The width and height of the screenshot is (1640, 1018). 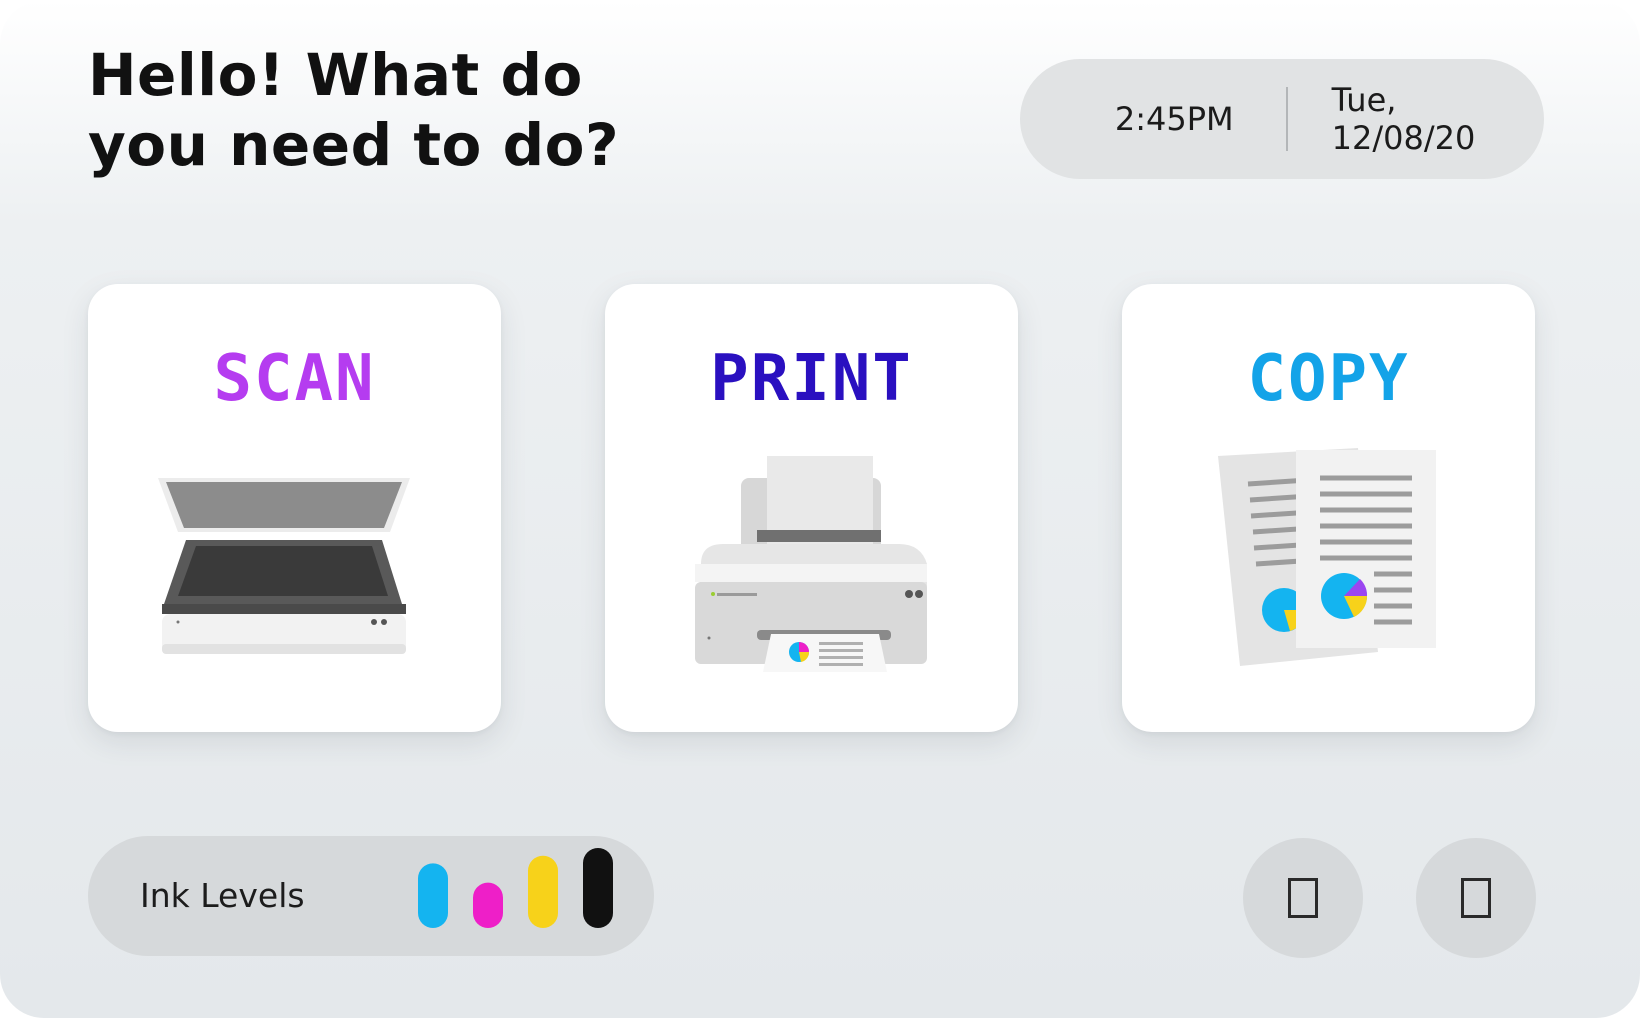 What do you see at coordinates (1282, 119) in the screenshot?
I see `clock-pill: 2:45PM Tue, 12/08/20` at bounding box center [1282, 119].